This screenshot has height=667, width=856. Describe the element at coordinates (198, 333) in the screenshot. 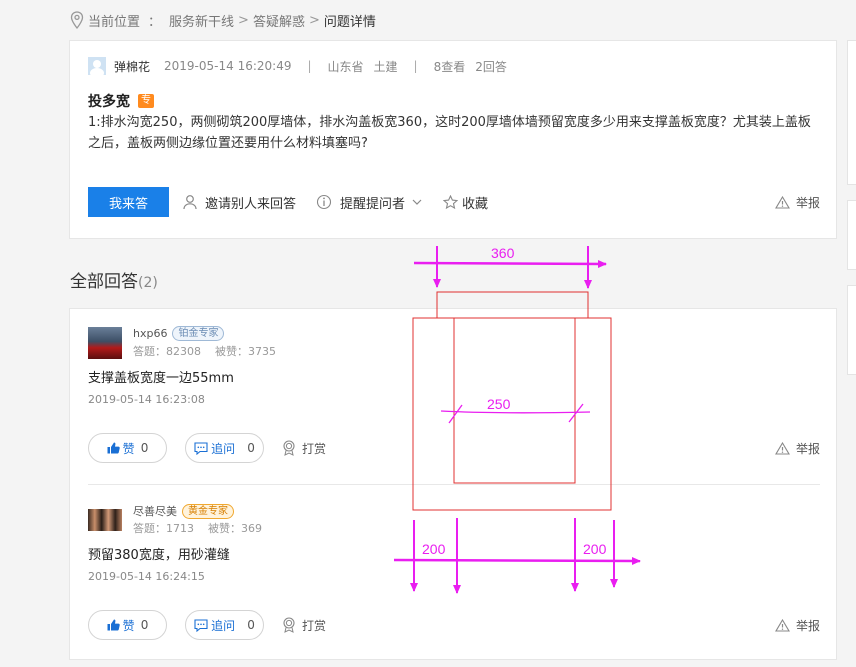

I see `expert-tag: 铂金专家` at that location.